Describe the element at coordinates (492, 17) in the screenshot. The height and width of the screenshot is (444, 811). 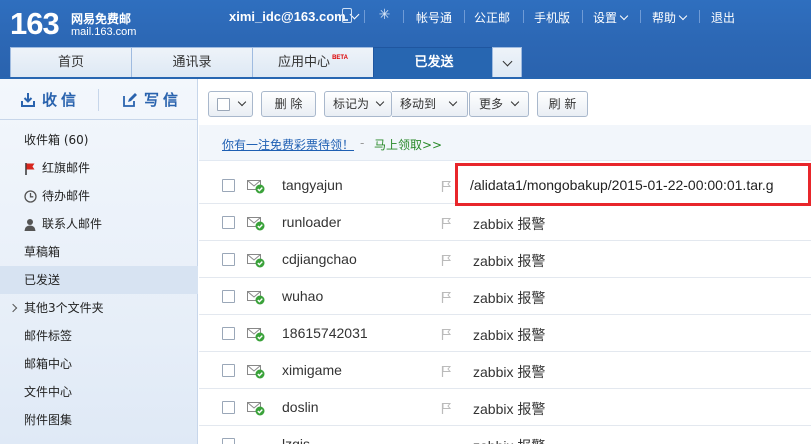
I see `notary-mail-link: 公正邮` at that location.